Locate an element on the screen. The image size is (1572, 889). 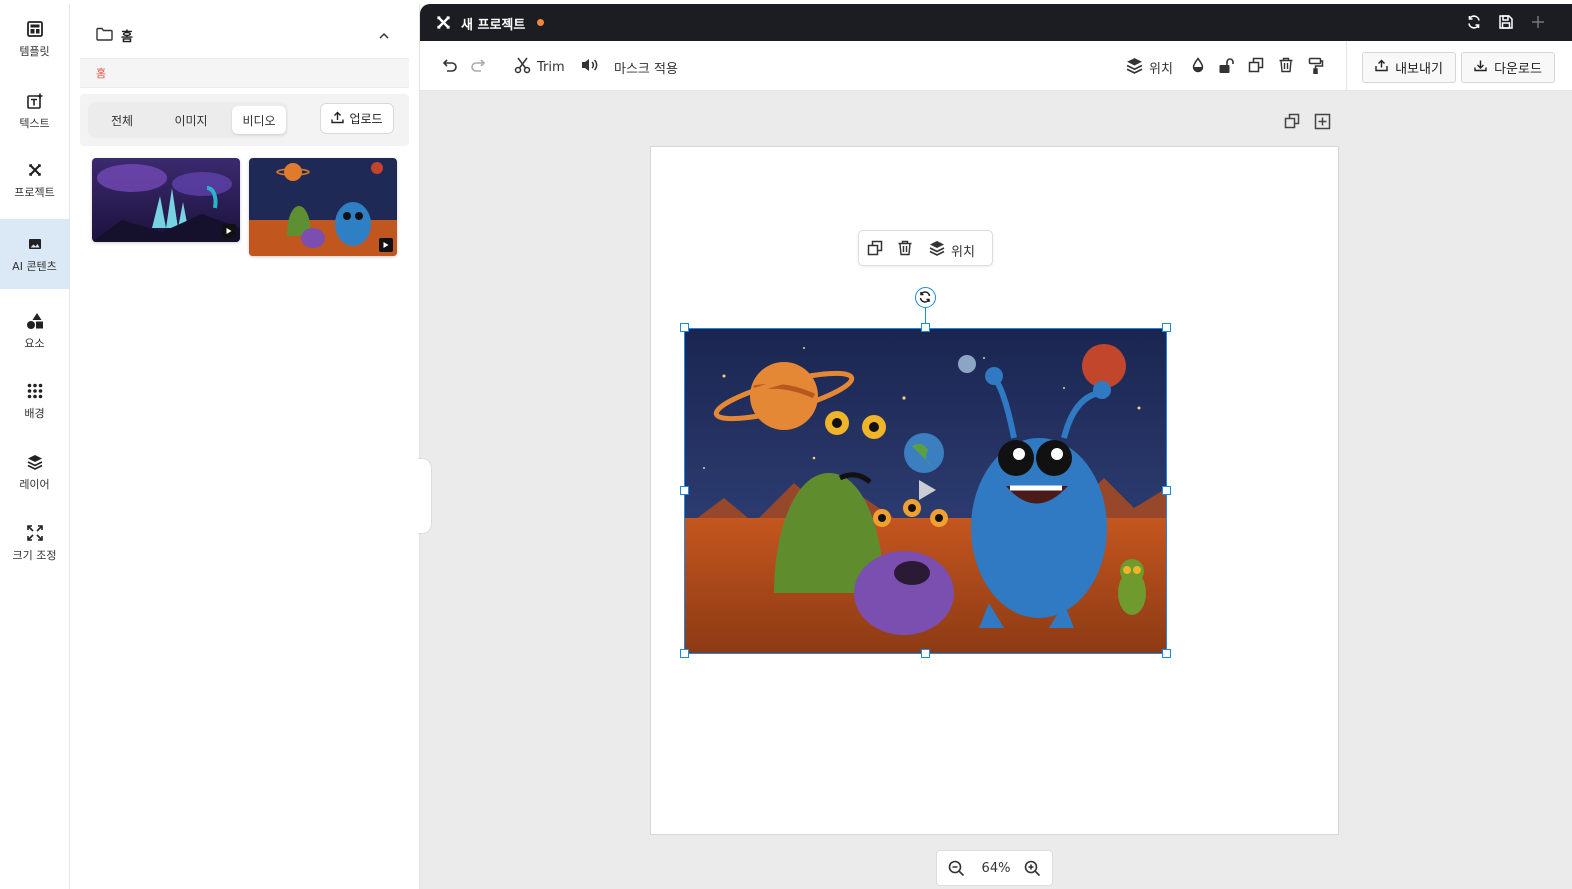
share-icon is located at coordinates (1381, 67).